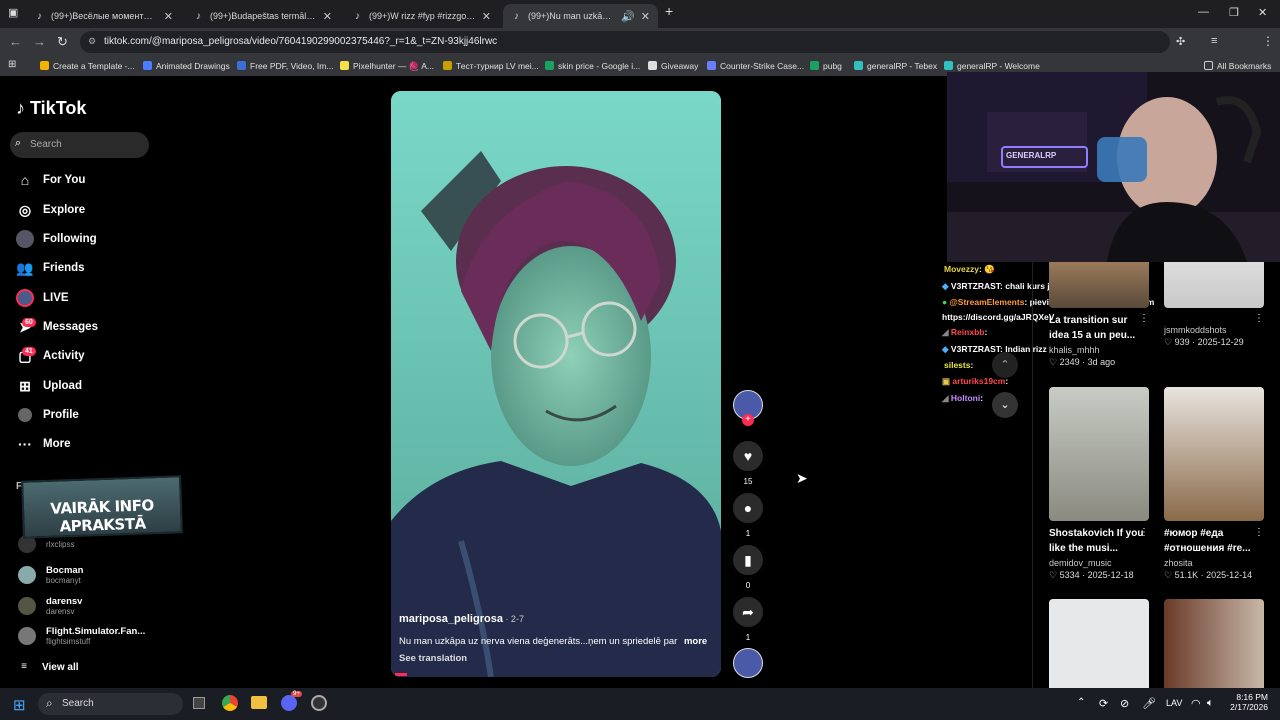  Describe the element at coordinates (186, 66) in the screenshot. I see `bookmark-item: Animated Drawings` at that location.